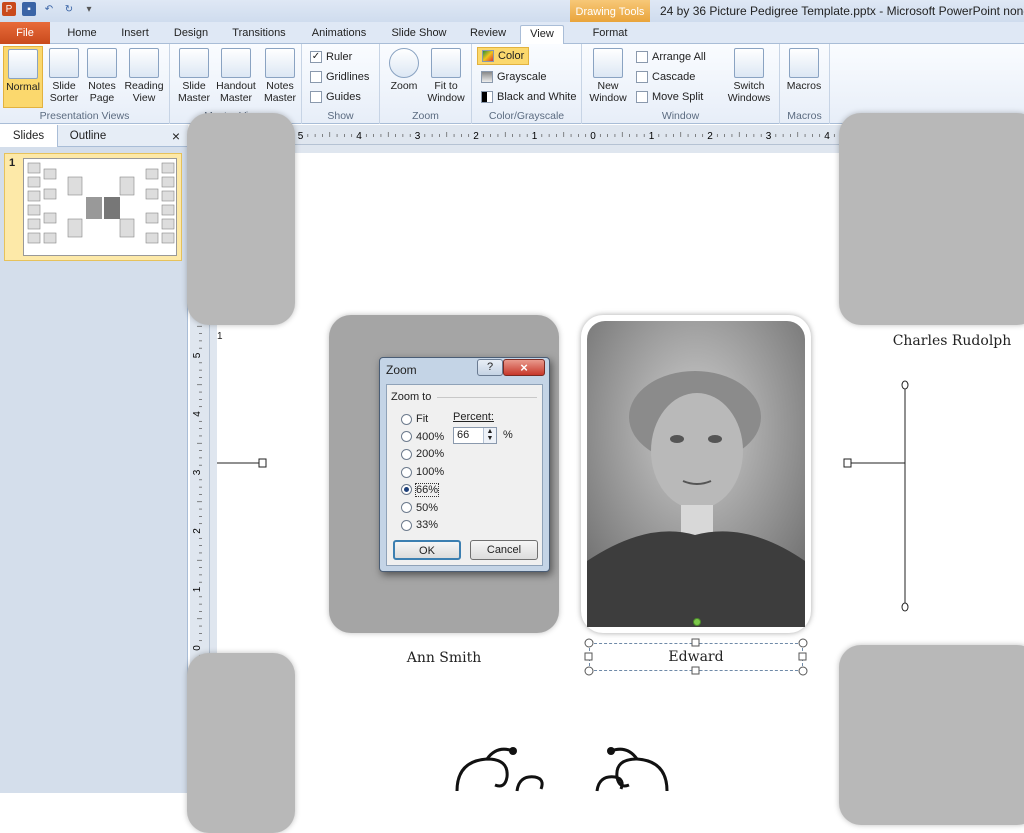 This screenshot has width=1024, height=833. I want to click on close-dialog-button: ×, so click(524, 367).